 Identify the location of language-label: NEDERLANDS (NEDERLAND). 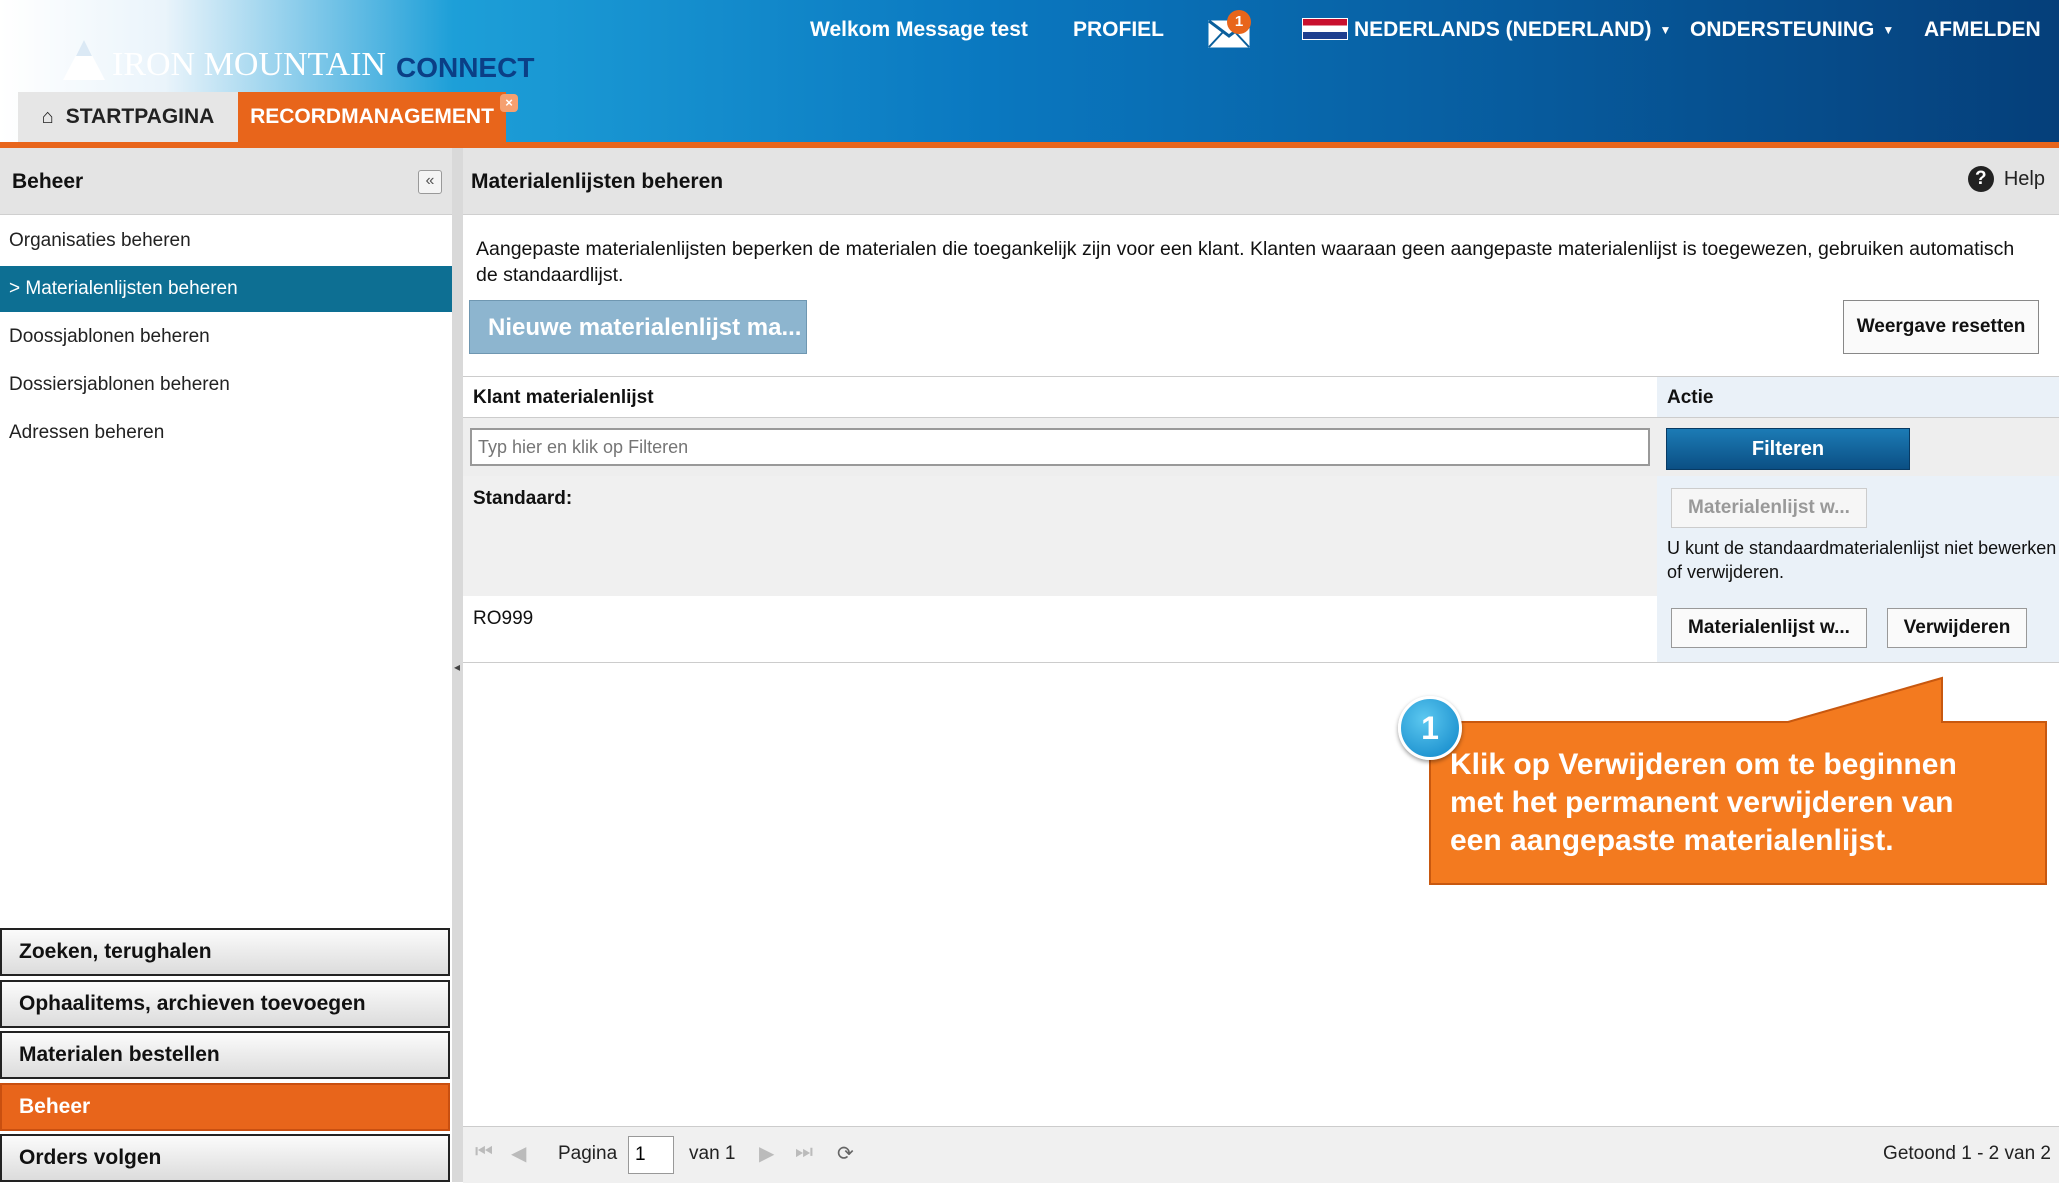
(1503, 29).